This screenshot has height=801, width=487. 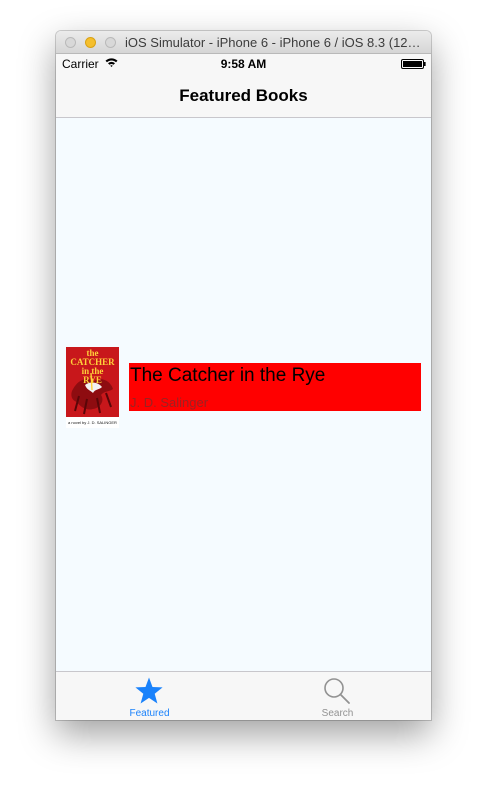 I want to click on book-title: The Catcher in the Rye, so click(x=228, y=375).